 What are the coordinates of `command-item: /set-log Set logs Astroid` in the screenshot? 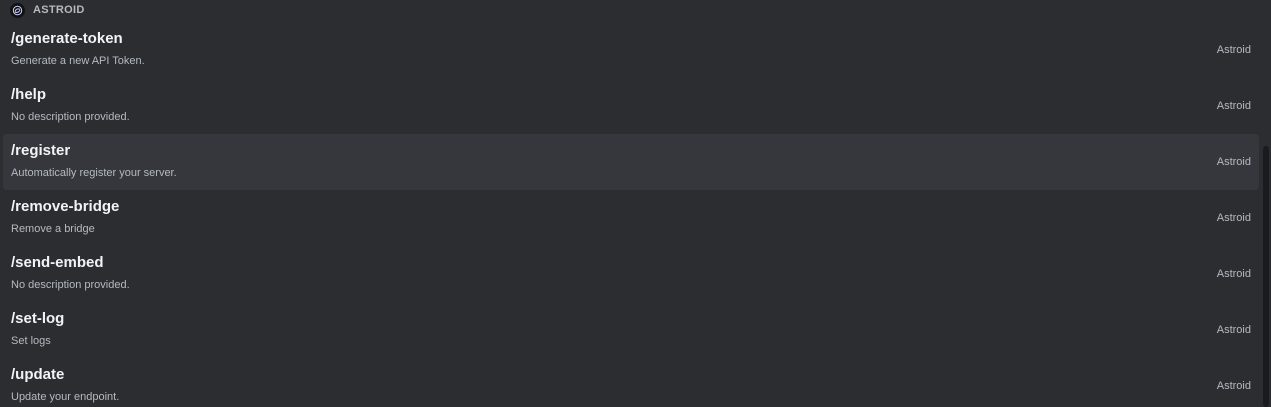 It's located at (631, 330).